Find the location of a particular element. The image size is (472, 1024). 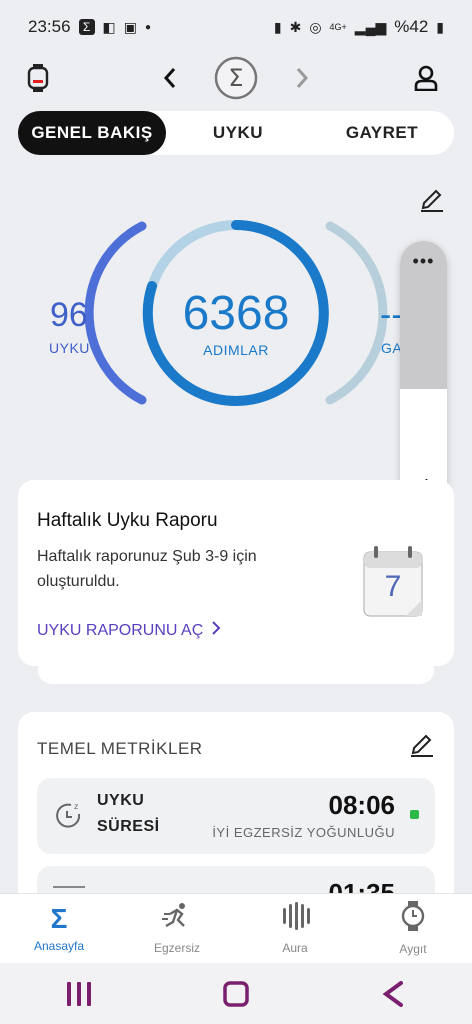

battery-saver-icon: ▮ is located at coordinates (277, 26).